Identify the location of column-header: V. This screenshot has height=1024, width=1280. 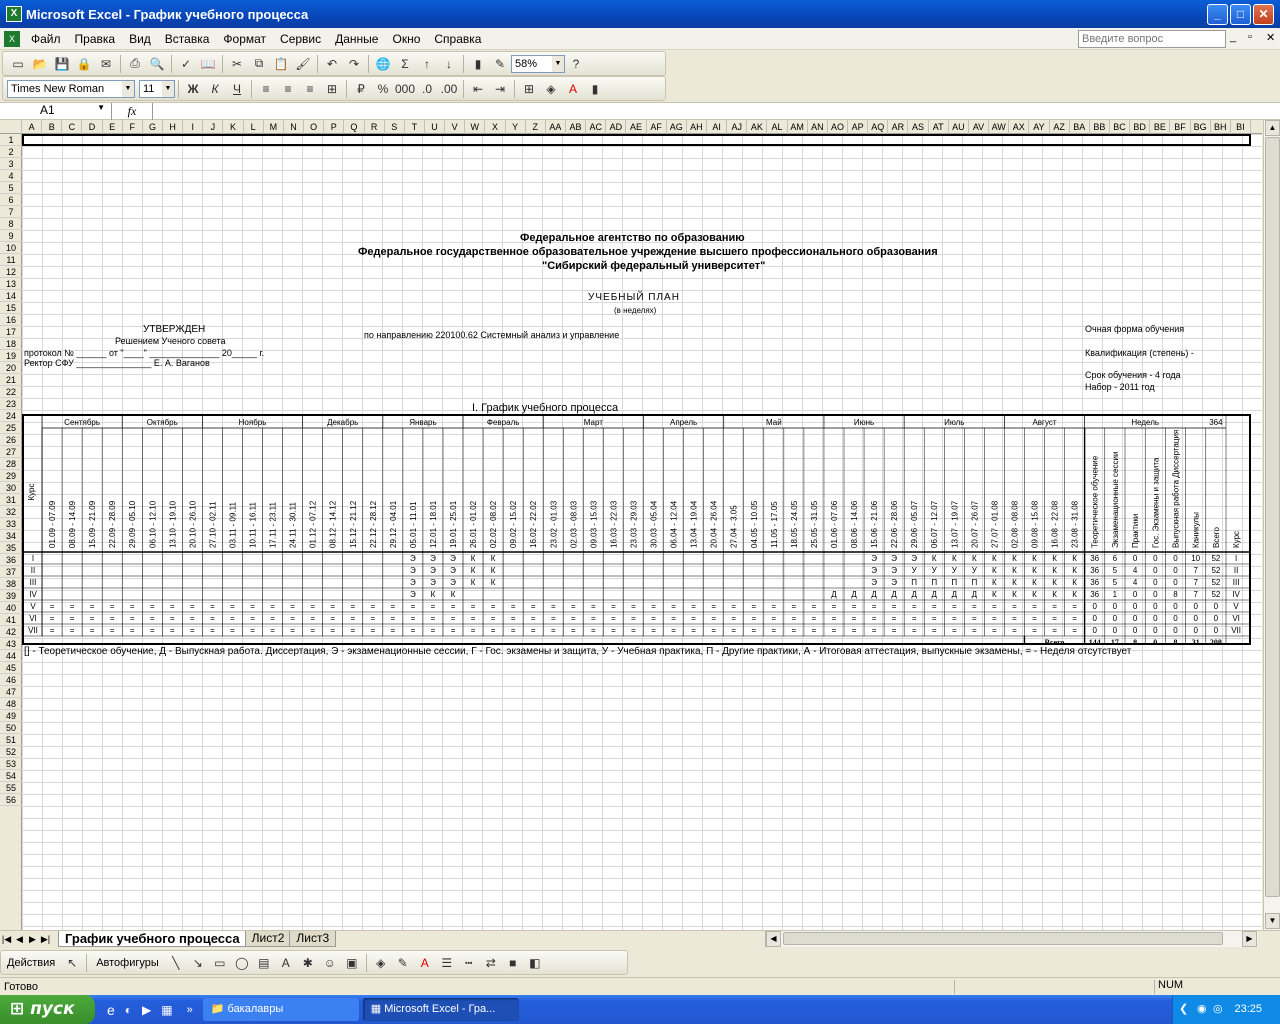
(455, 127).